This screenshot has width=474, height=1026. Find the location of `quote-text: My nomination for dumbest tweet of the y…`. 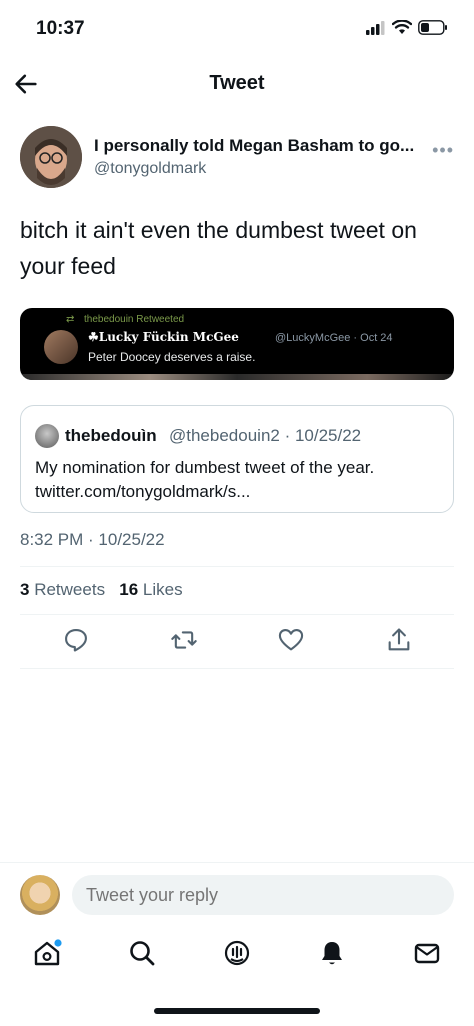

quote-text: My nomination for dumbest tweet of the y… is located at coordinates (205, 479).